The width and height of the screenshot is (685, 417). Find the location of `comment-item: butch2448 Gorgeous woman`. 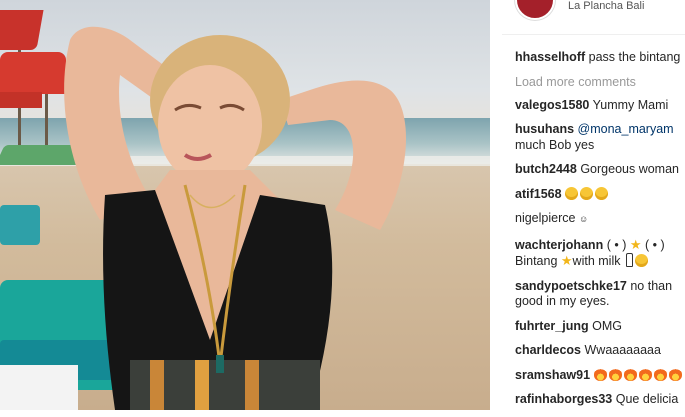

comment-item: butch2448 Gorgeous woman is located at coordinates (600, 170).